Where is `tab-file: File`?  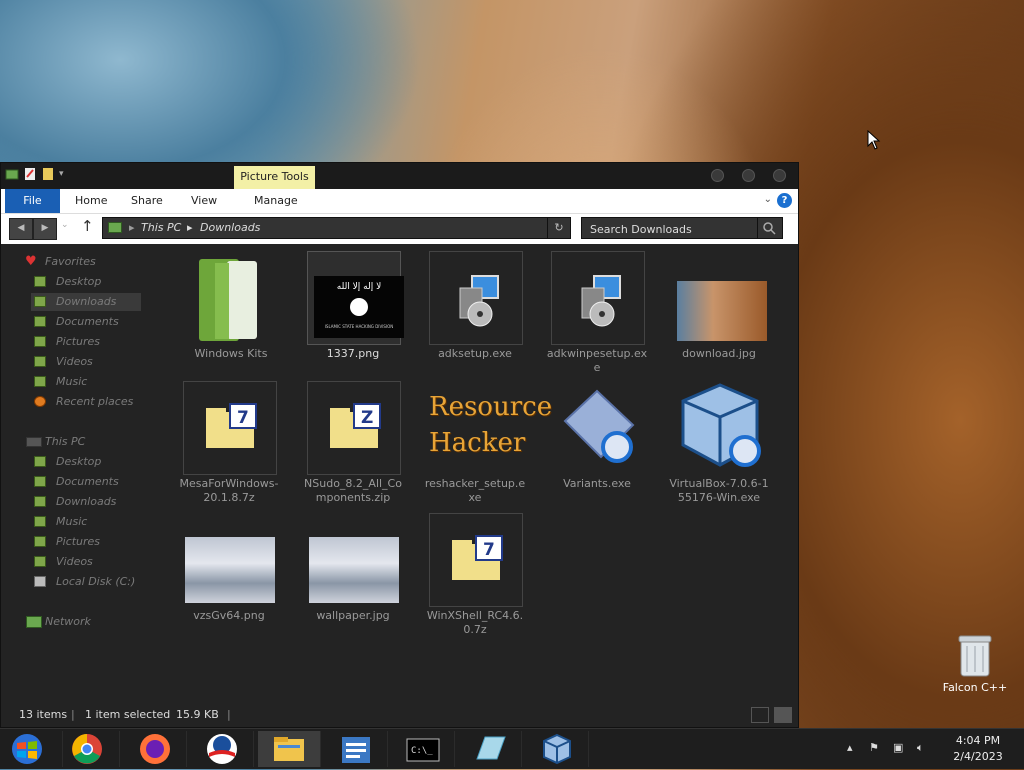
tab-file: File is located at coordinates (32, 201).